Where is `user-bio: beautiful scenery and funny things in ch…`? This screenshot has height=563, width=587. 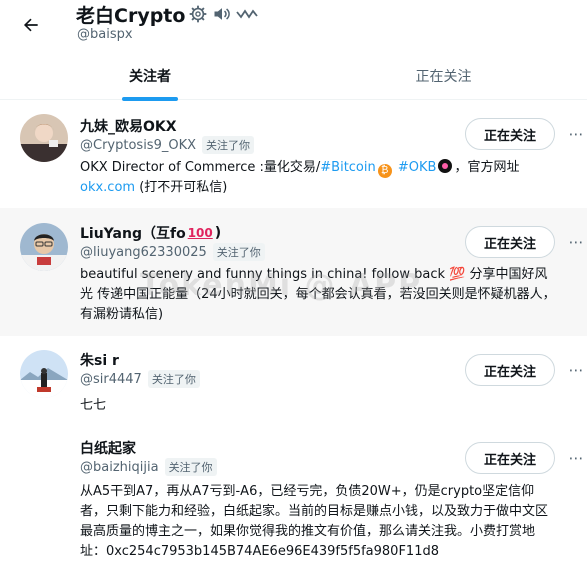
user-bio: beautiful scenery and funny things in ch… is located at coordinates (318, 294).